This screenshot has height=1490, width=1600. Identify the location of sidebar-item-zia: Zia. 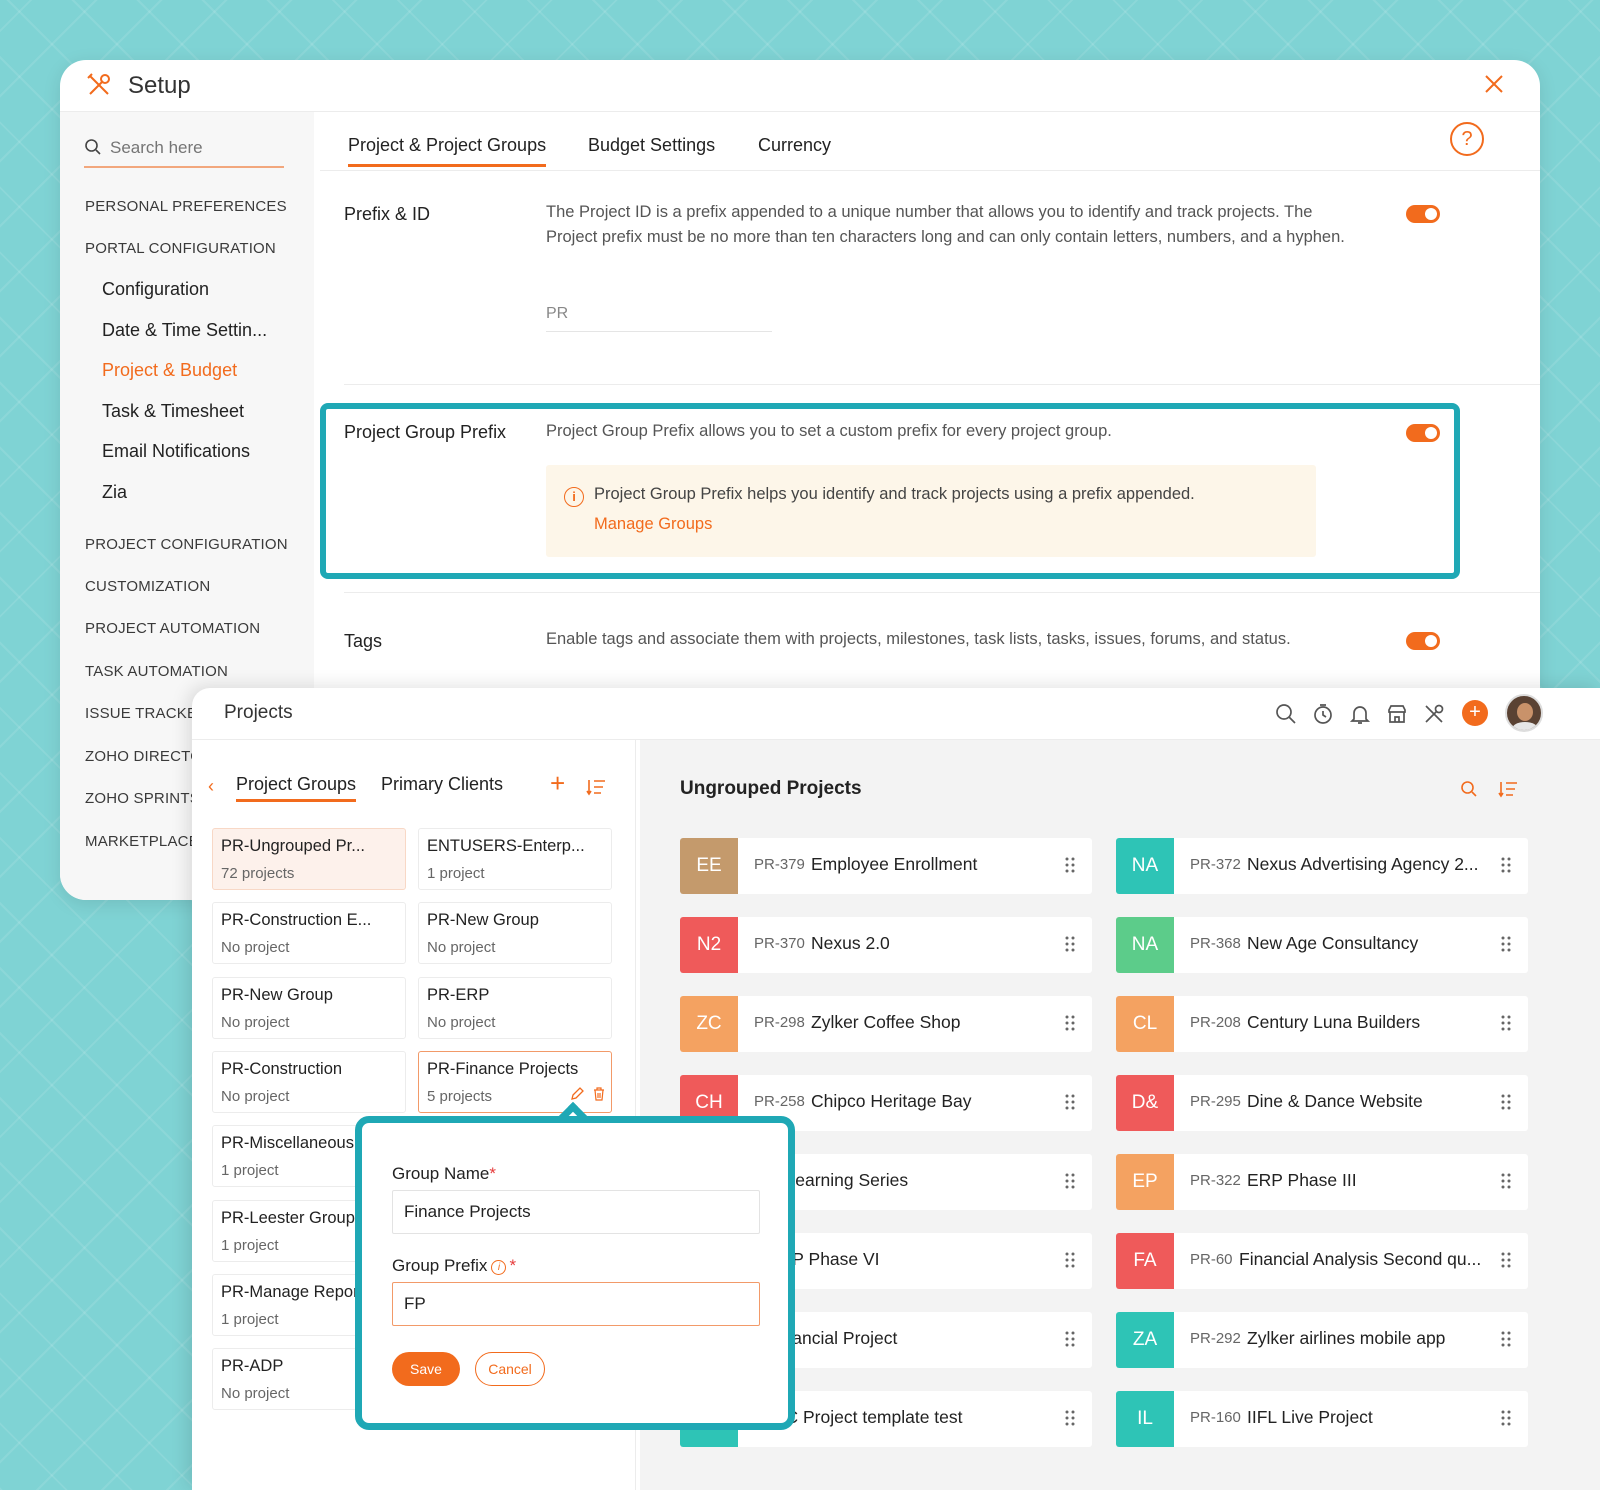
(114, 492).